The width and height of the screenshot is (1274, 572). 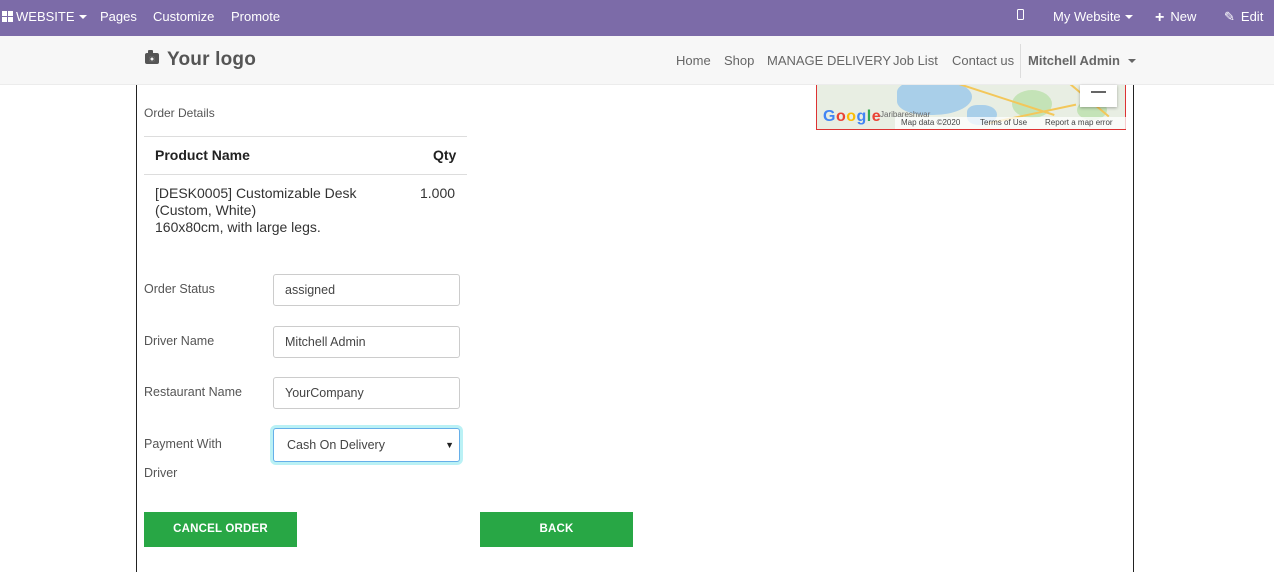 What do you see at coordinates (366, 290) in the screenshot?
I see `order-status-field: assigned` at bounding box center [366, 290].